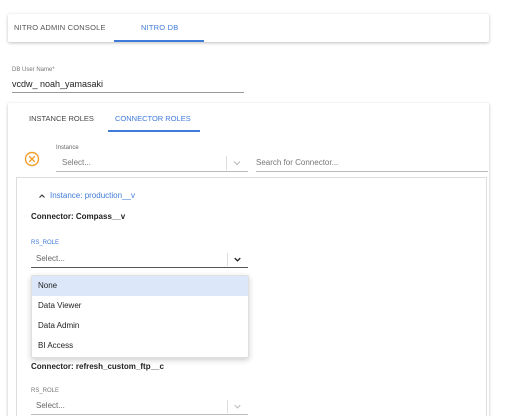 This screenshot has height=416, width=512. Describe the element at coordinates (372, 163) in the screenshot. I see `connector-search-input` at that location.